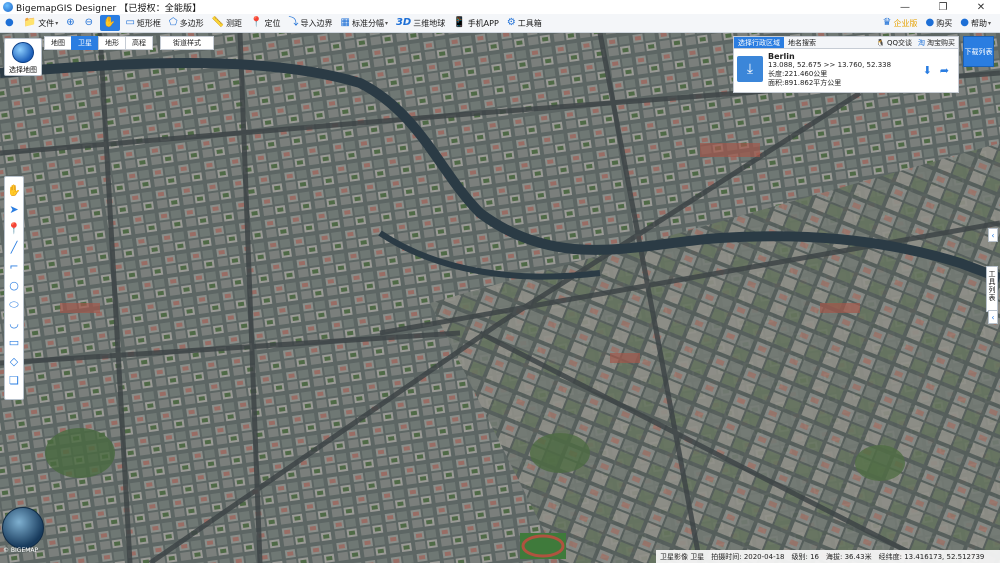 The width and height of the screenshot is (1000, 563). I want to click on zoom-in-button: ⊕, so click(71, 23).